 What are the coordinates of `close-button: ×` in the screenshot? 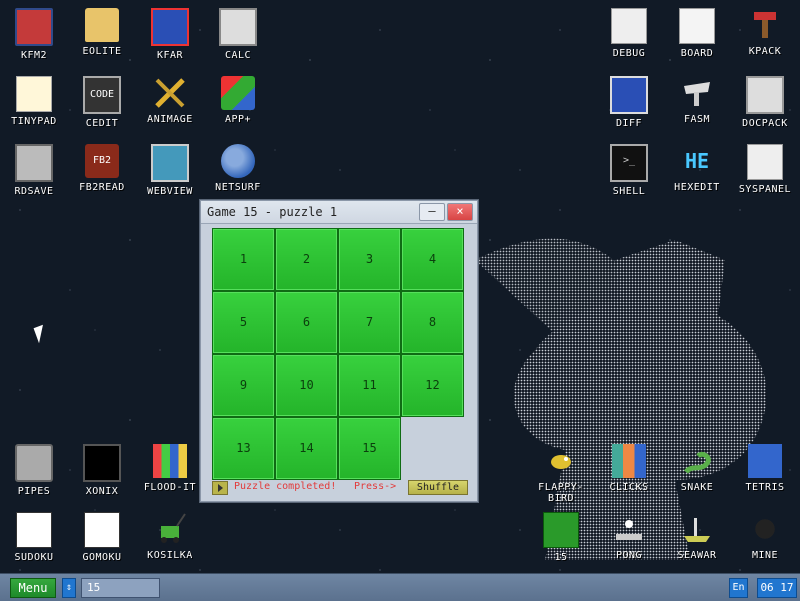 It's located at (460, 212).